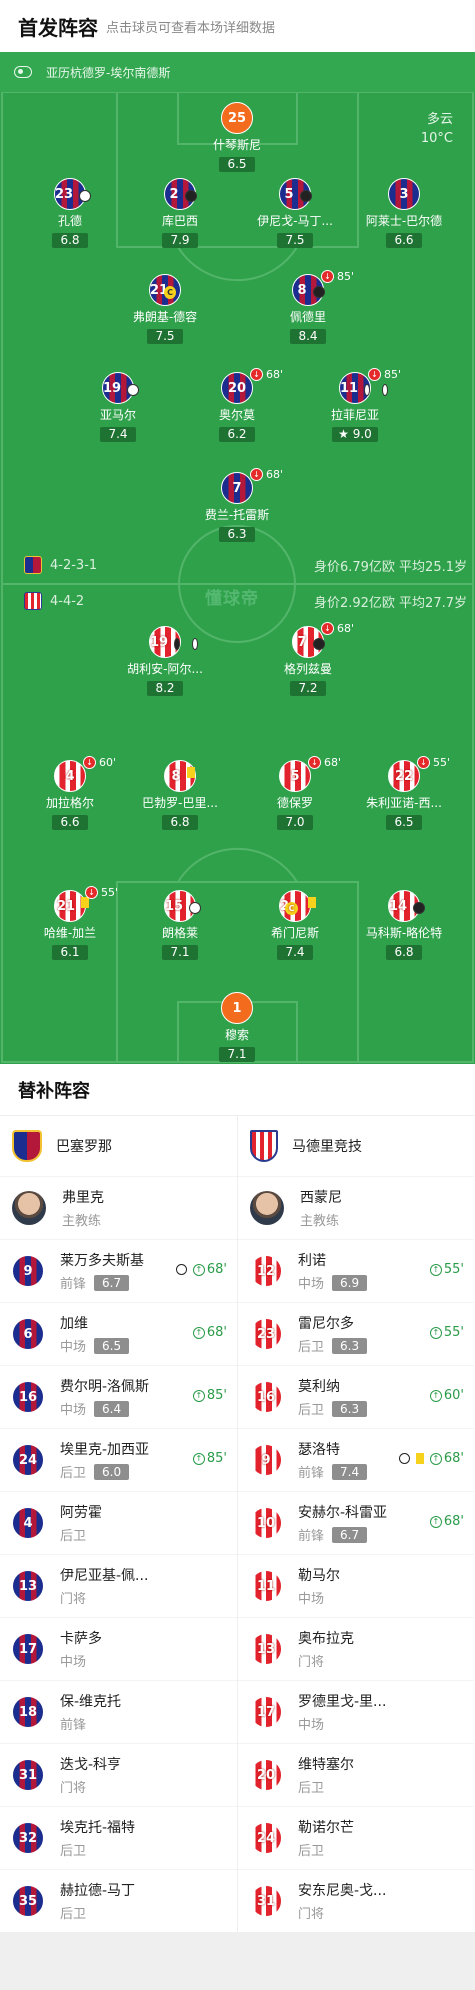  Describe the element at coordinates (307, 669) in the screenshot. I see `player-name: 格列兹曼` at that location.